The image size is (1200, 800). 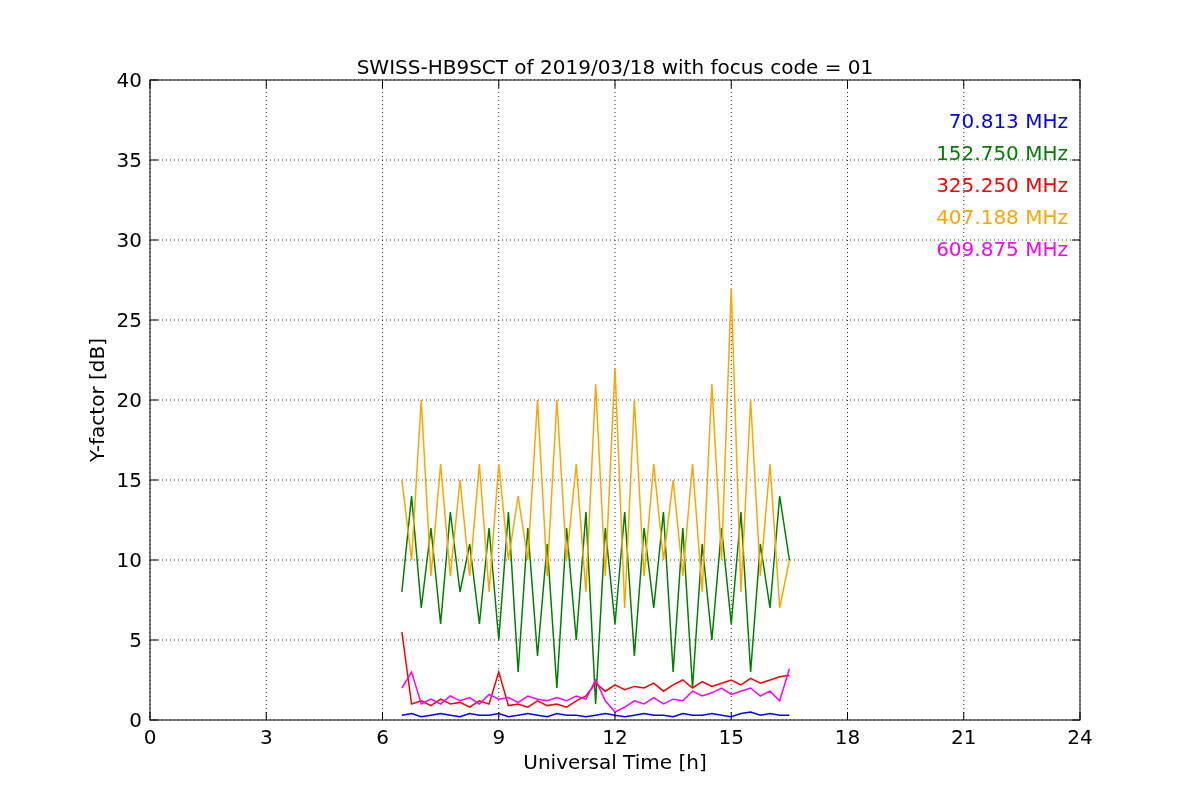 I want to click on y-tick-label: 15, so click(x=129, y=480).